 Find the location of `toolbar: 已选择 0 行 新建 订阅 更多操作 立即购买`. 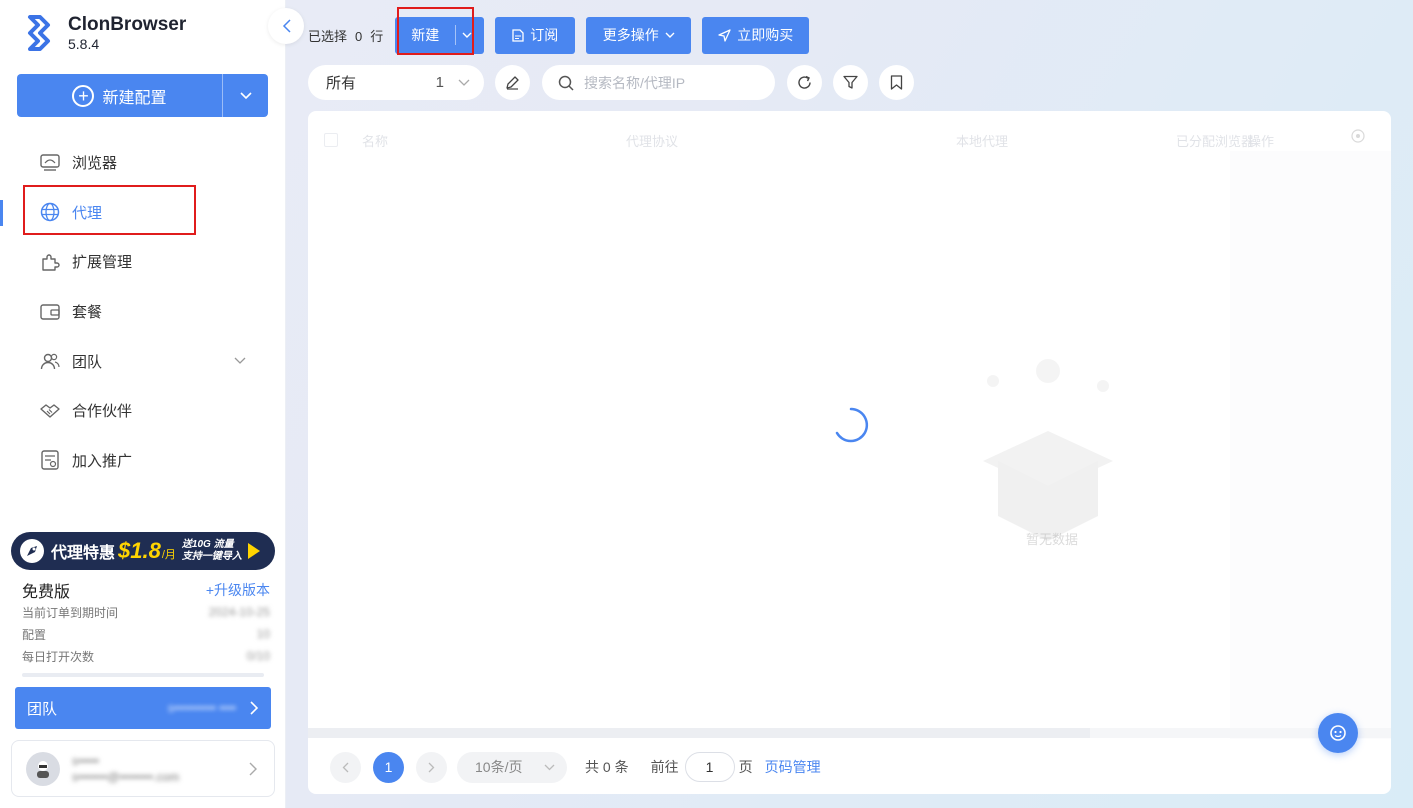

toolbar: 已选择 0 行 新建 订阅 更多操作 立即购买 is located at coordinates (564, 35).